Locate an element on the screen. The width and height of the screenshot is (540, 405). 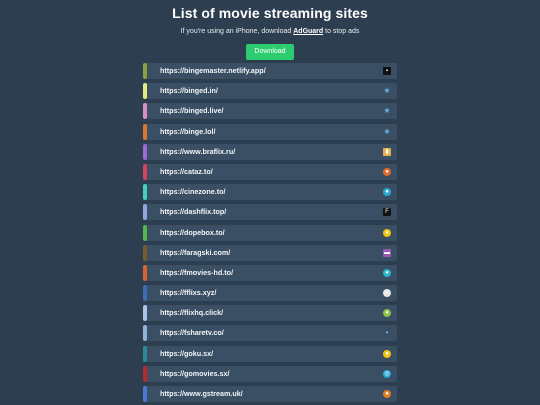
site-url-link: https://gomovies.sx/ is located at coordinates (195, 374).